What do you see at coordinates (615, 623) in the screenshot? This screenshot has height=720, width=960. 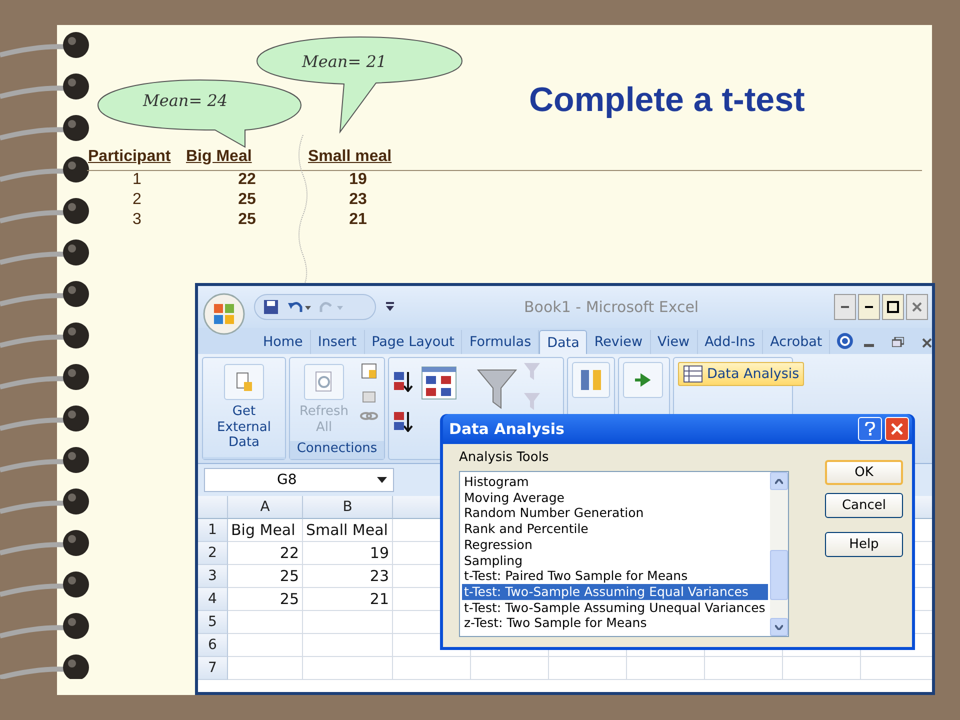 I see `list-item: z-Test: Two Sample for Means` at bounding box center [615, 623].